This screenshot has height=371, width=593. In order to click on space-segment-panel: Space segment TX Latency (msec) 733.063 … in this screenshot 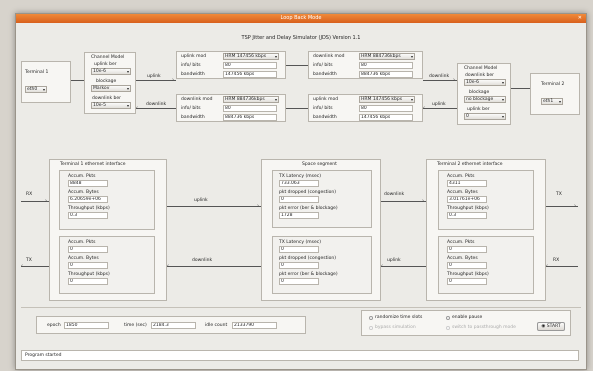, I will do `click(321, 230)`.